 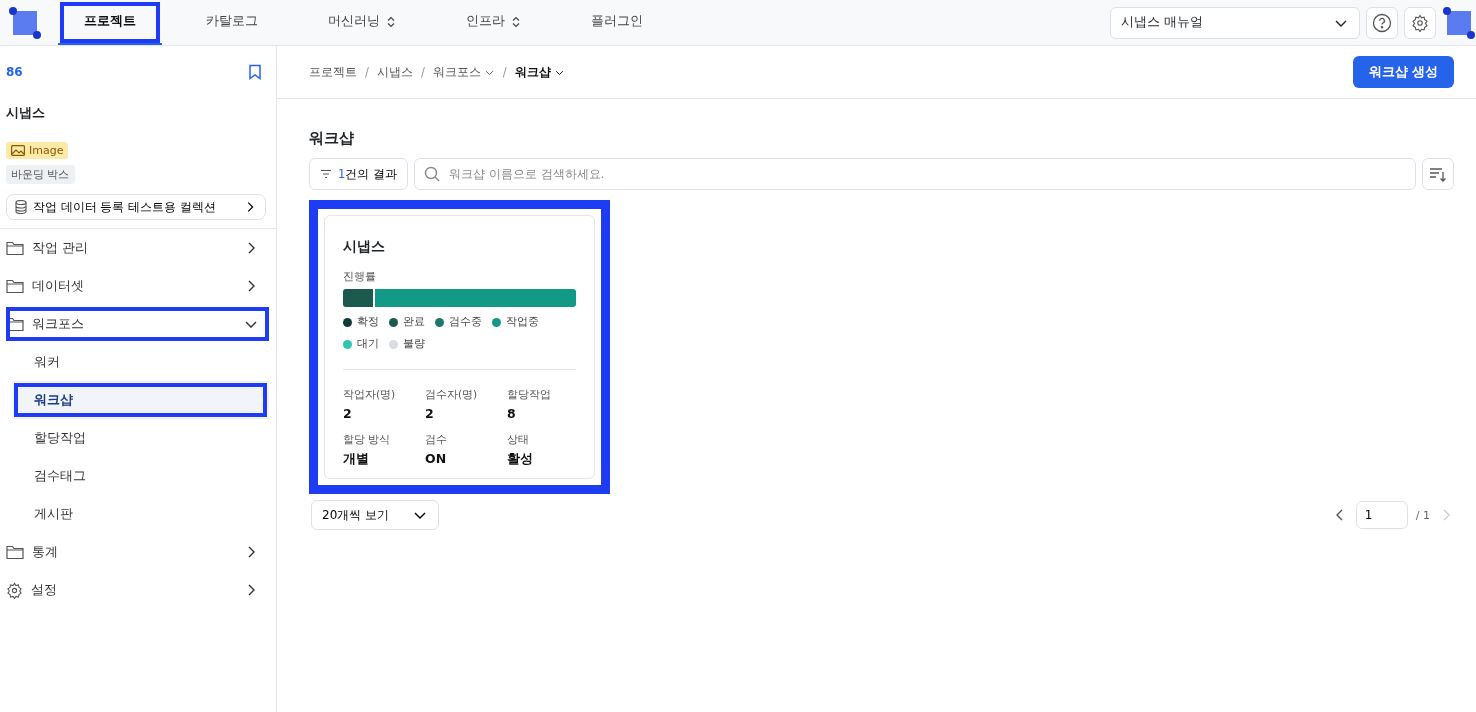 What do you see at coordinates (617, 22) in the screenshot?
I see `nav-tab: 플러그인` at bounding box center [617, 22].